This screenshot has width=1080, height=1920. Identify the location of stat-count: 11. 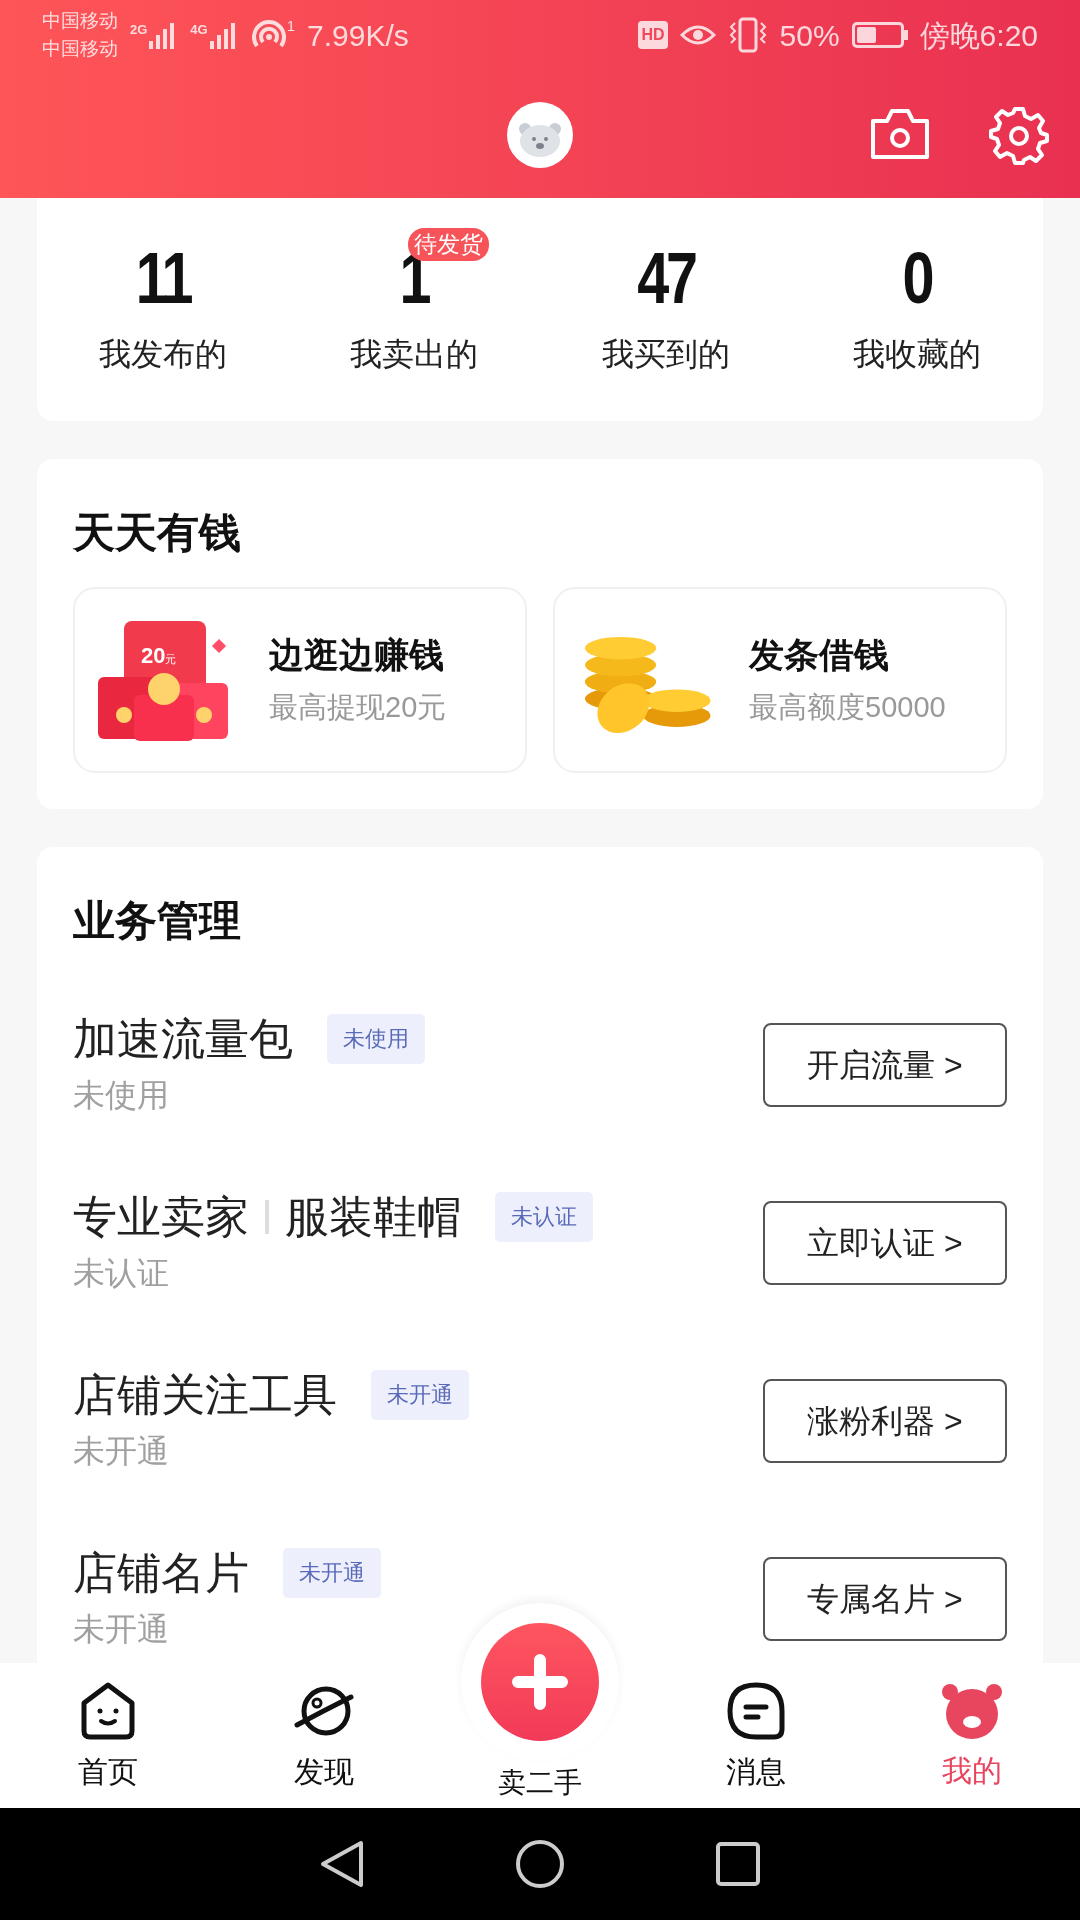
(162, 278).